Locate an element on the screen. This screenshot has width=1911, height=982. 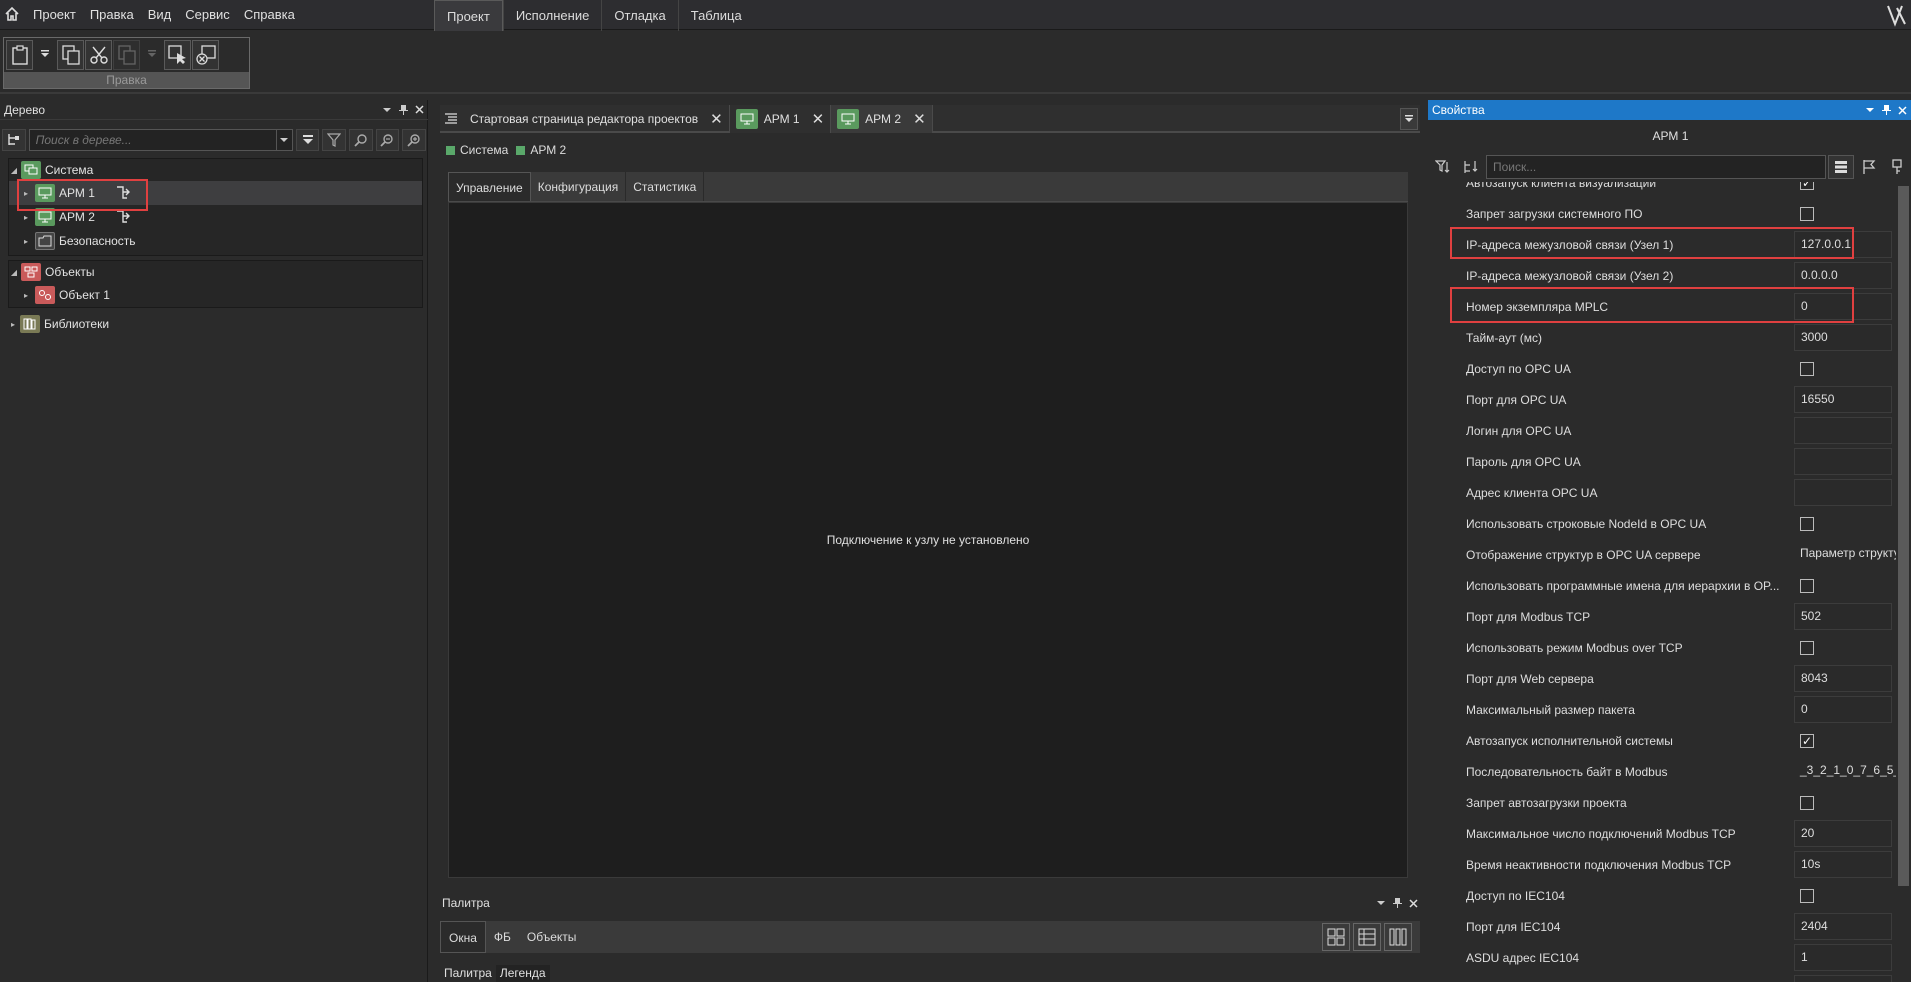
search-button is located at coordinates (360, 140).